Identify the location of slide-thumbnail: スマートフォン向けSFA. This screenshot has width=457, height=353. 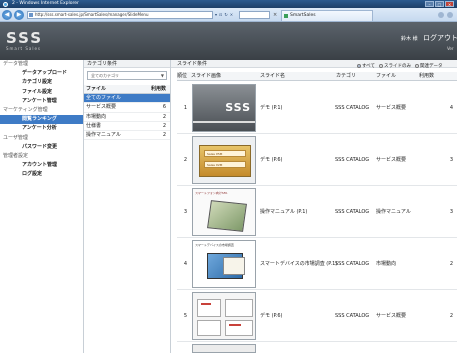
(223, 211).